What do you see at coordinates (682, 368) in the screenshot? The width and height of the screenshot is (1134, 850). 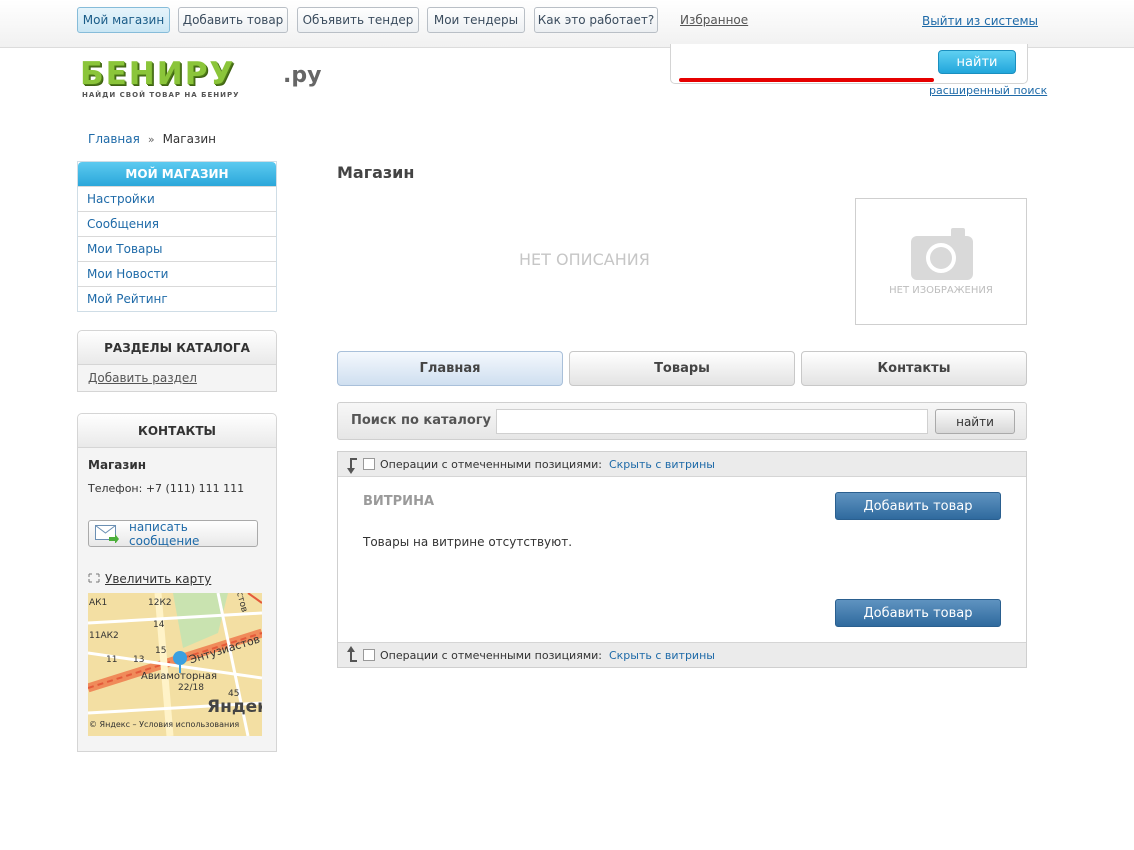 I see `tab-products: Товары` at bounding box center [682, 368].